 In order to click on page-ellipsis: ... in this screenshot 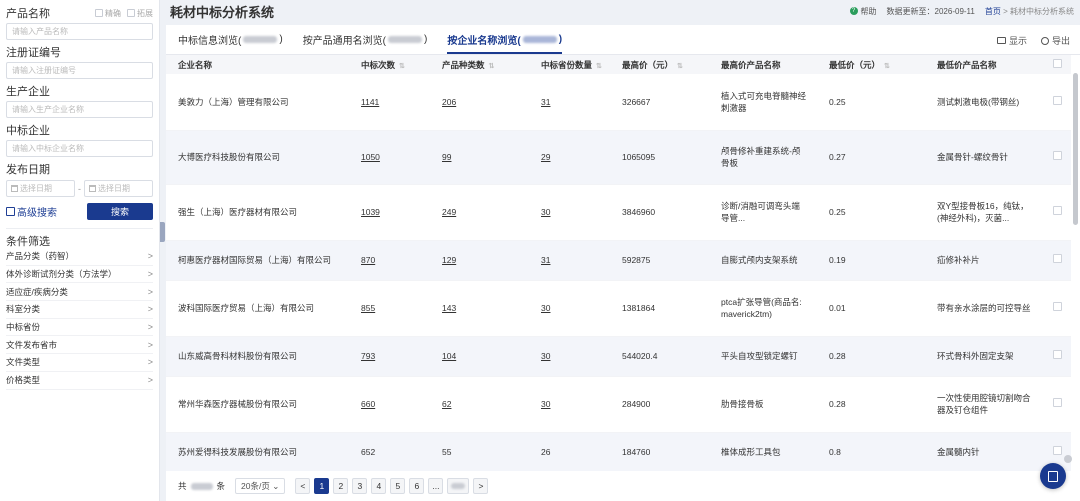, I will do `click(436, 486)`.